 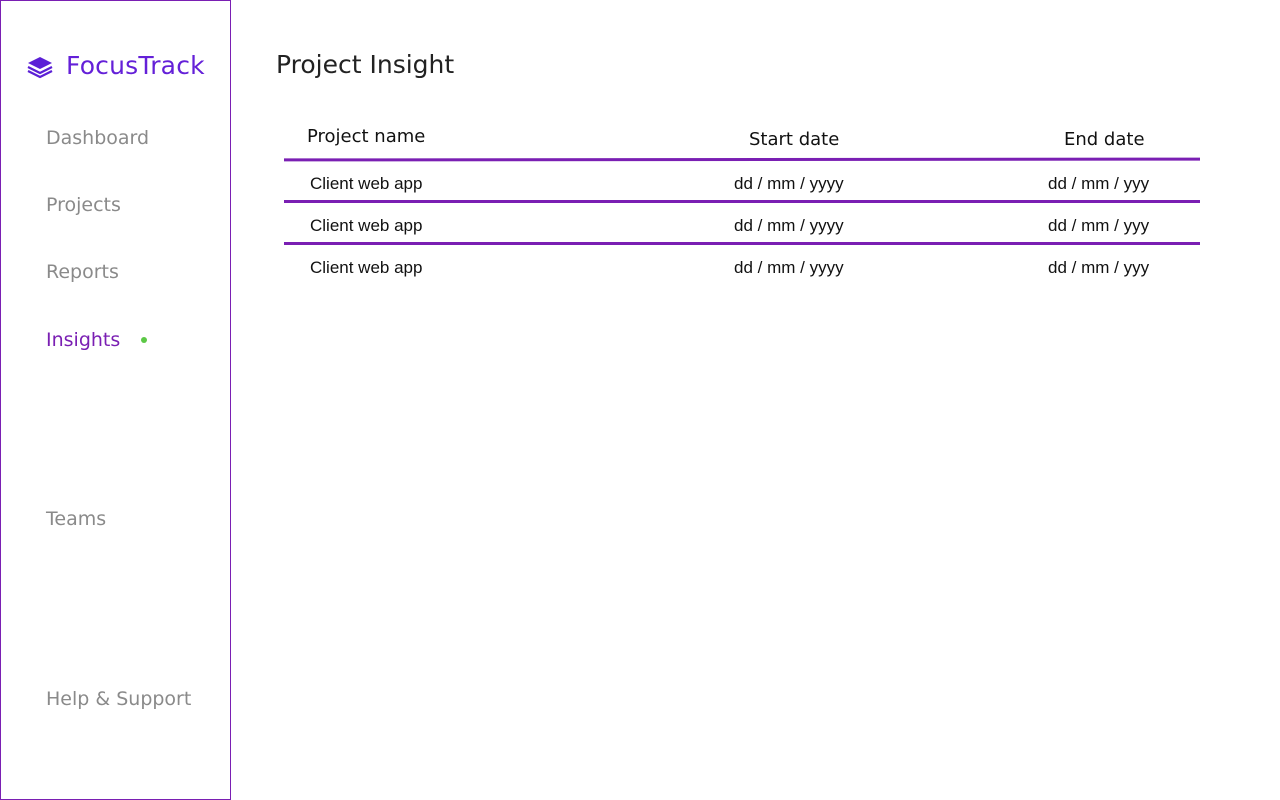 What do you see at coordinates (135, 65) in the screenshot?
I see `brand-name: FocusTrack` at bounding box center [135, 65].